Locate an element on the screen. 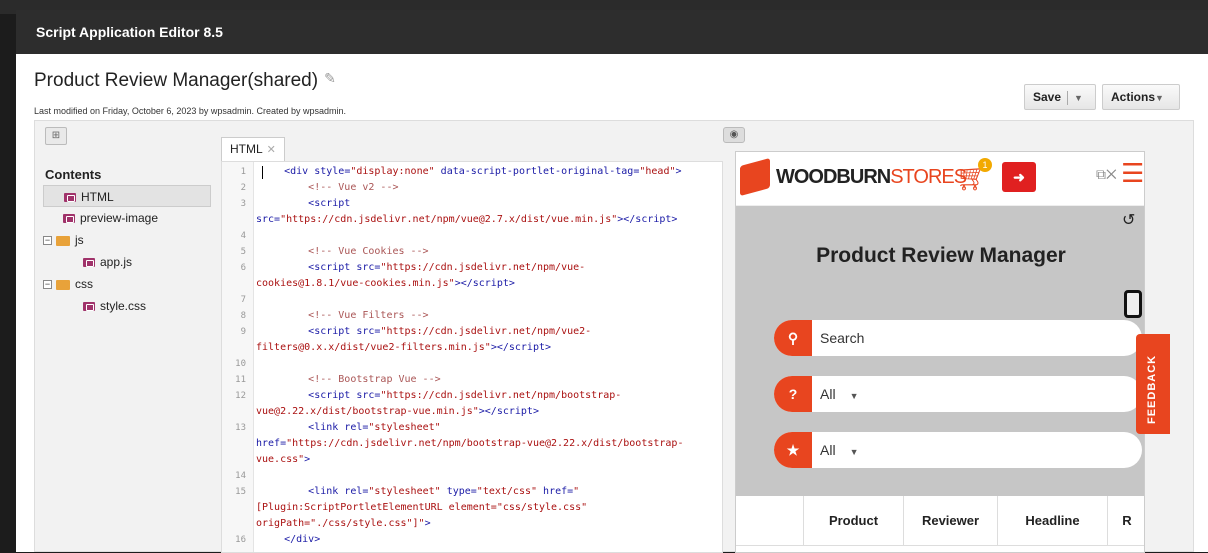 The image size is (1208, 553). reviews-table: Product Reviewer Headline R is located at coordinates (940, 524).